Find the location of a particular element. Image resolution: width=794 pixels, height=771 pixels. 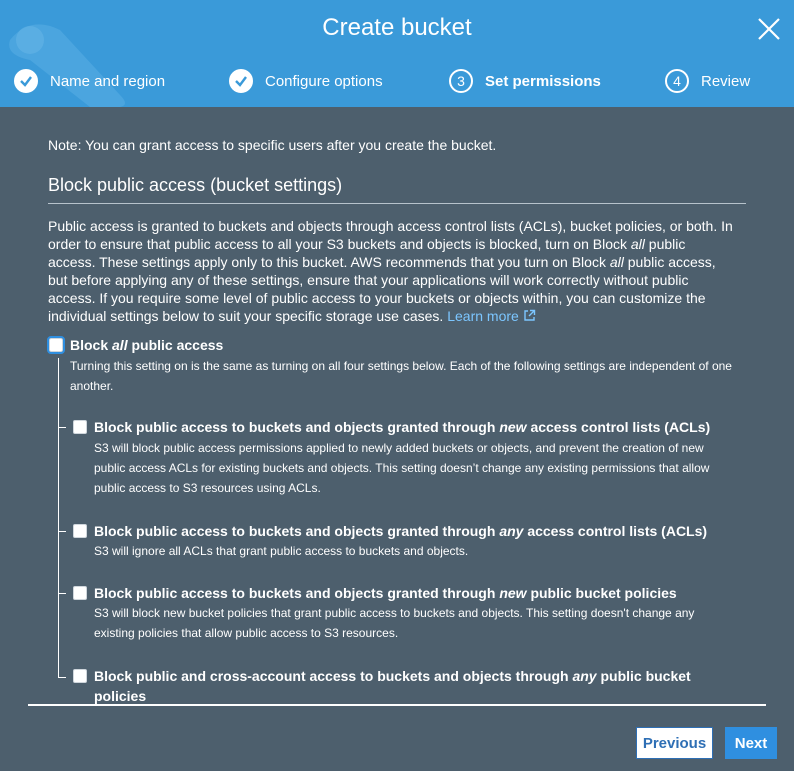

close-icon is located at coordinates (769, 29).